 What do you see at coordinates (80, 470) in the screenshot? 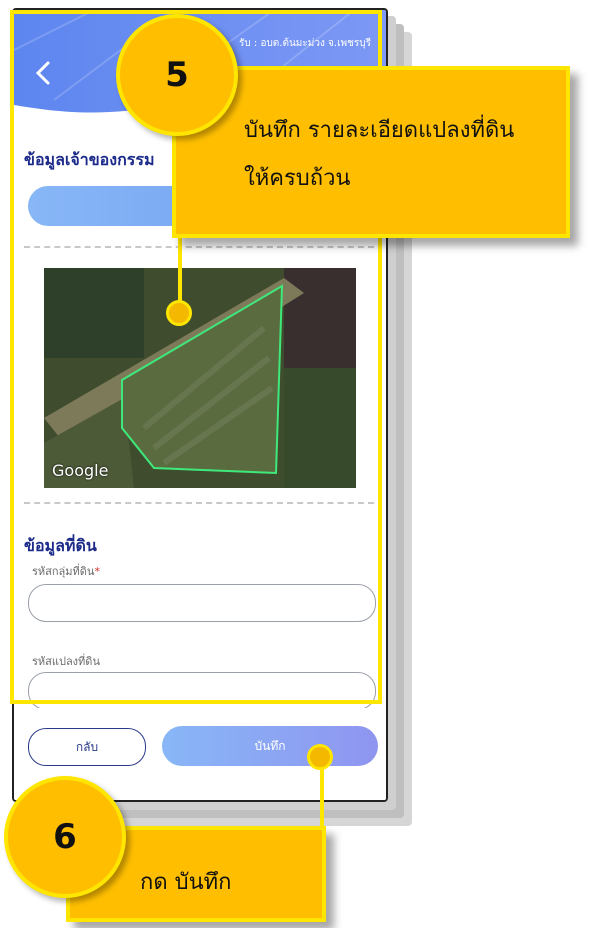
I see `google-logo: Google` at bounding box center [80, 470].